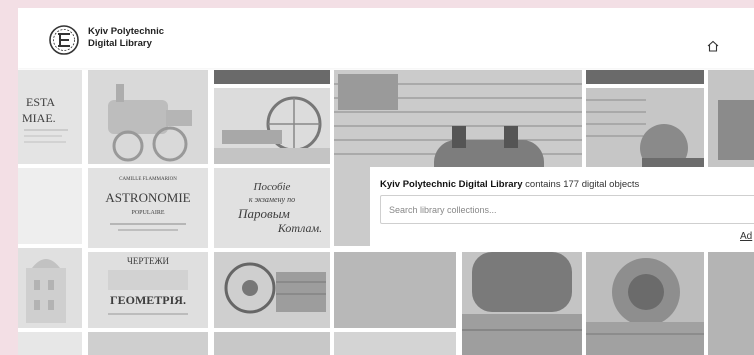 The width and height of the screenshot is (754, 355). Describe the element at coordinates (148, 117) in the screenshot. I see `mosaic-tile-steam-engine` at that location.